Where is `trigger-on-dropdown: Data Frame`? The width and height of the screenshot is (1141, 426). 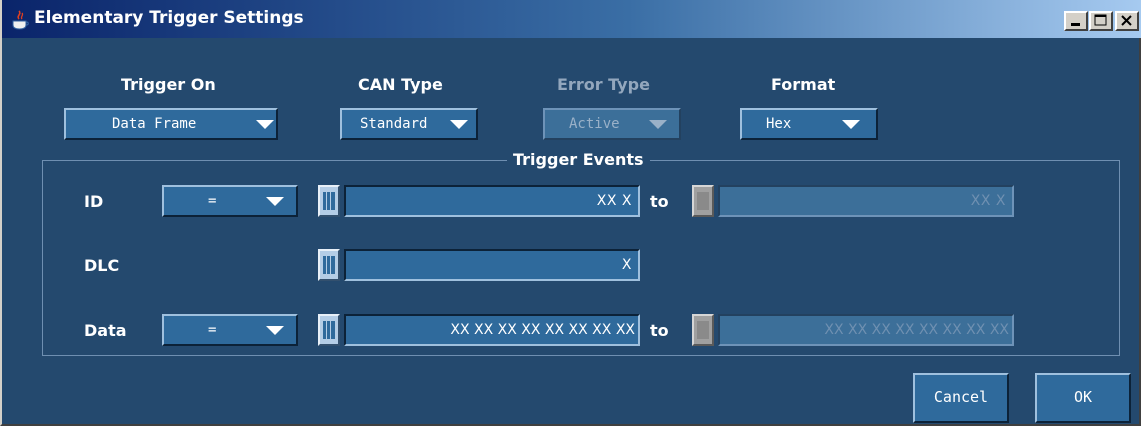 trigger-on-dropdown: Data Frame is located at coordinates (171, 124).